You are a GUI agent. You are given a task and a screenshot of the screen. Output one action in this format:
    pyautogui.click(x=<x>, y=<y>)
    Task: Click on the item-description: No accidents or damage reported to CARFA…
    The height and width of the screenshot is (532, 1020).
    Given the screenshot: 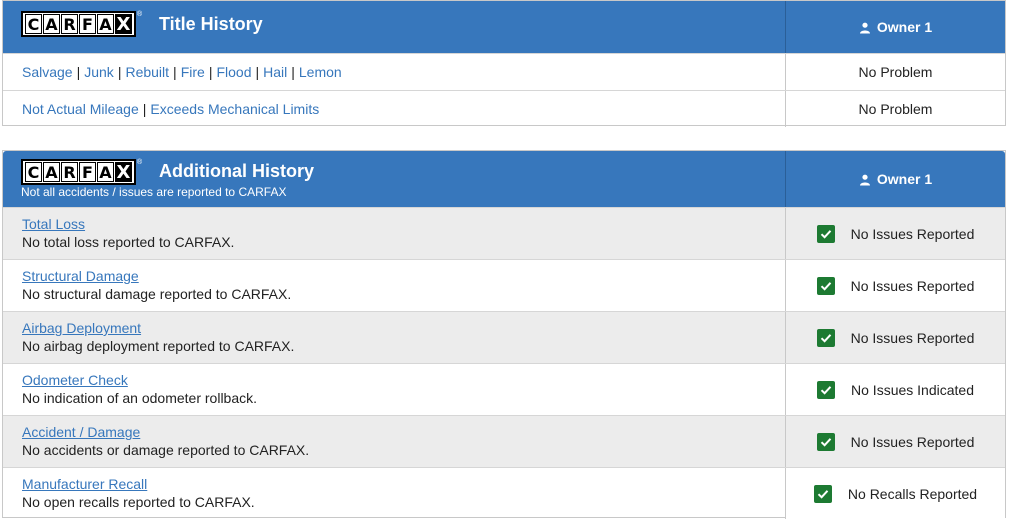 What is the action you would take?
    pyautogui.click(x=166, y=450)
    